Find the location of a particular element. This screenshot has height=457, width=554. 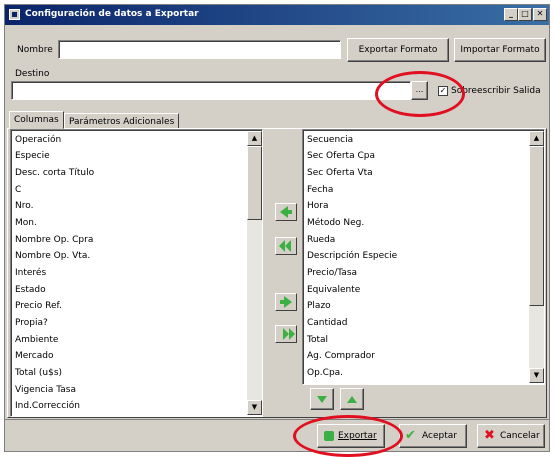

tab-columnas: Columnas is located at coordinates (36, 120).